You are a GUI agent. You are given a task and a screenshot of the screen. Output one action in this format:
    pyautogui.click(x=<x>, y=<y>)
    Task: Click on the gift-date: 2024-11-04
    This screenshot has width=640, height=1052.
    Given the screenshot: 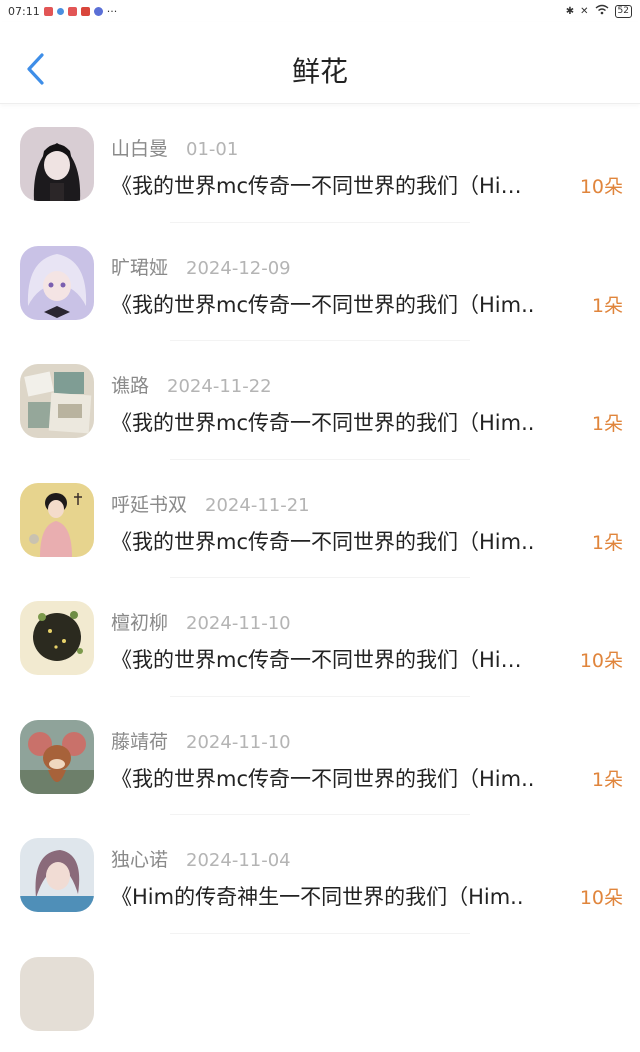 What is the action you would take?
    pyautogui.click(x=238, y=860)
    